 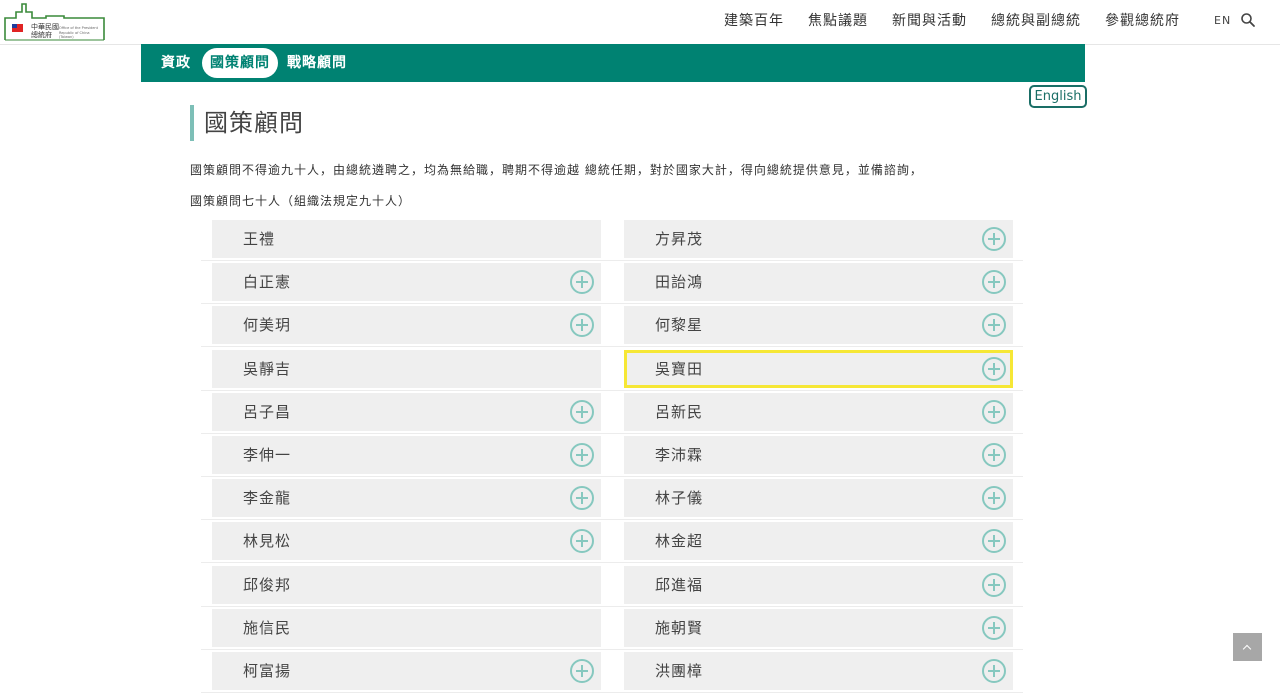 I want to click on tab-national-policy-advisors: 國策顧問, so click(x=240, y=63).